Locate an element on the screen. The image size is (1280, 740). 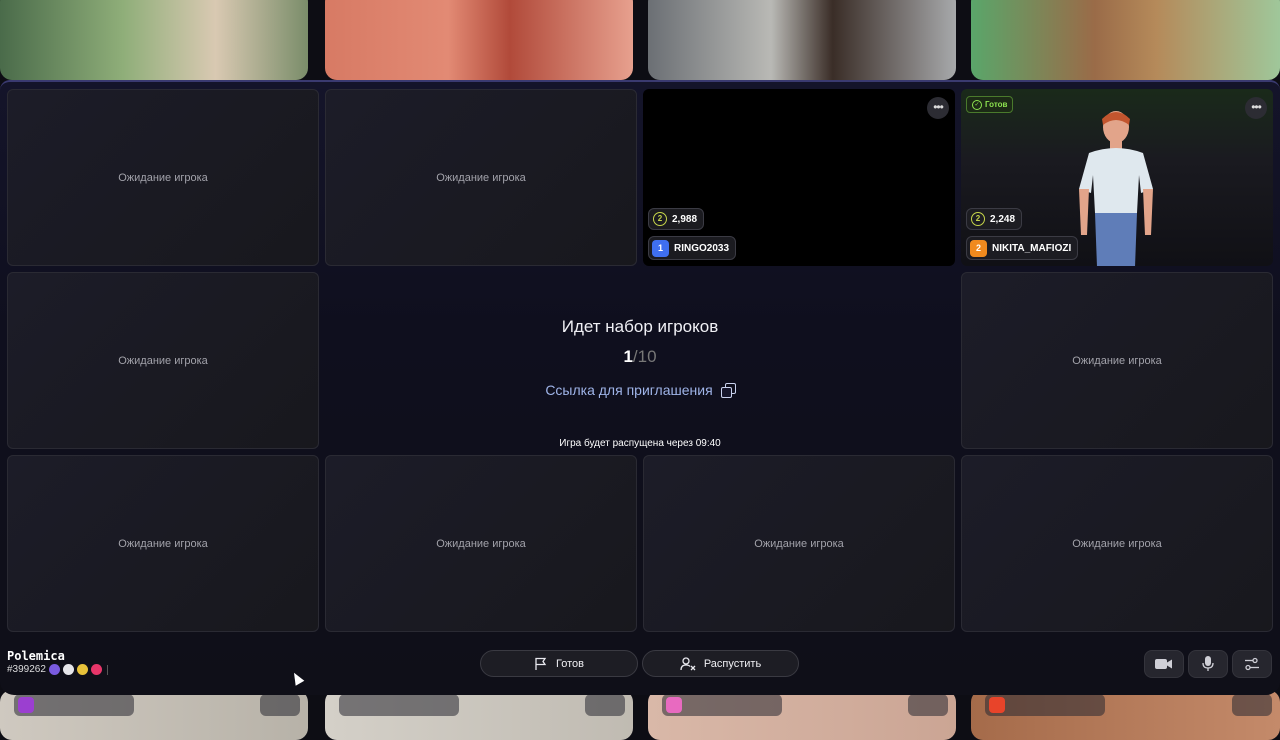
player-name: NIKITA_MAFIOZI is located at coordinates (1032, 248).